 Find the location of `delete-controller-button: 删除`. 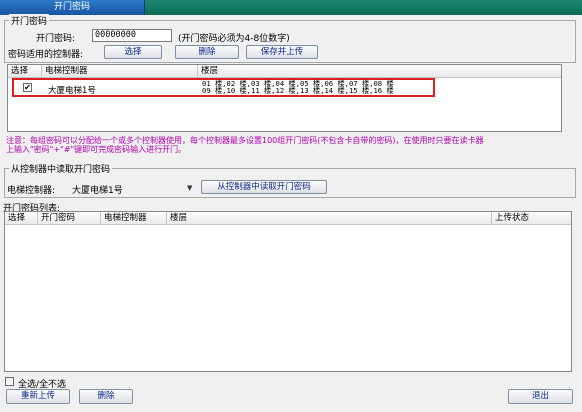

delete-controller-button: 删除 is located at coordinates (207, 52).